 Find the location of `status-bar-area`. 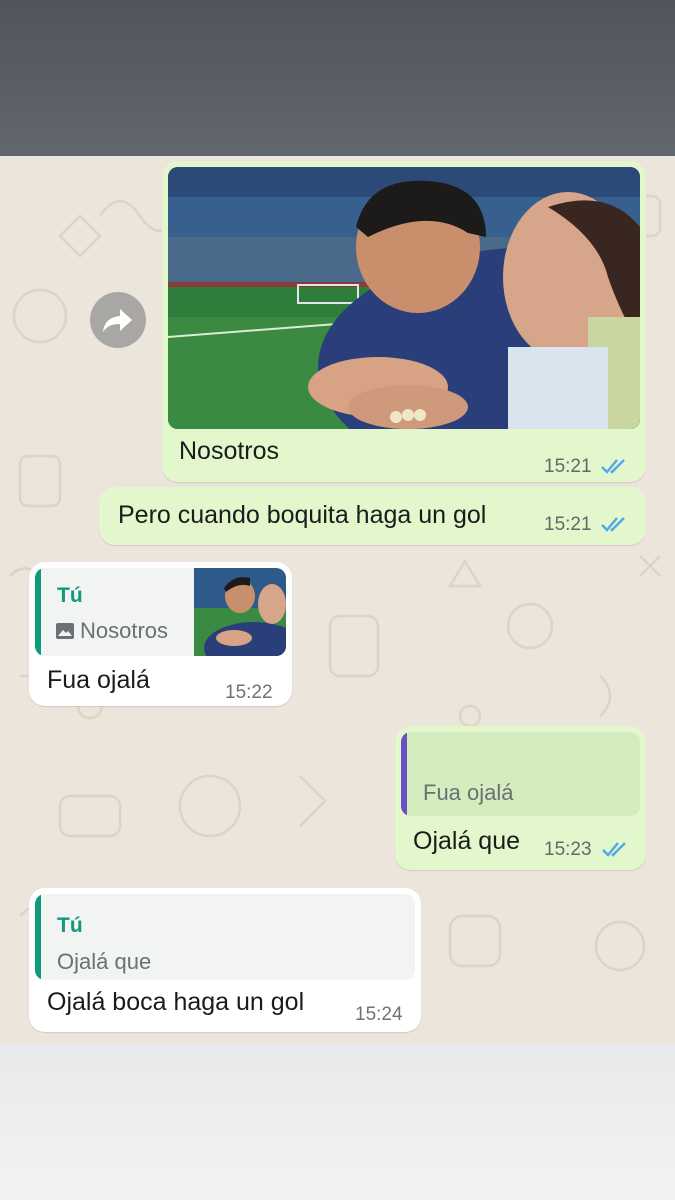

status-bar-area is located at coordinates (337, 78).